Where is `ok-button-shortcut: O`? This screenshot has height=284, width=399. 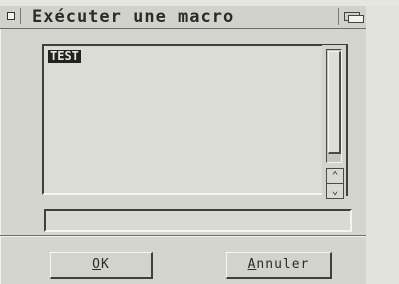
ok-button-shortcut: O is located at coordinates (96, 264).